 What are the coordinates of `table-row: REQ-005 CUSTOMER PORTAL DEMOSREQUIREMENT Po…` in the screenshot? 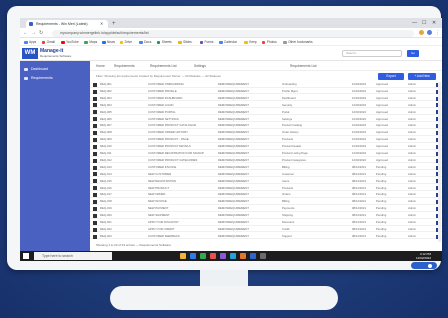 It's located at (266, 113).